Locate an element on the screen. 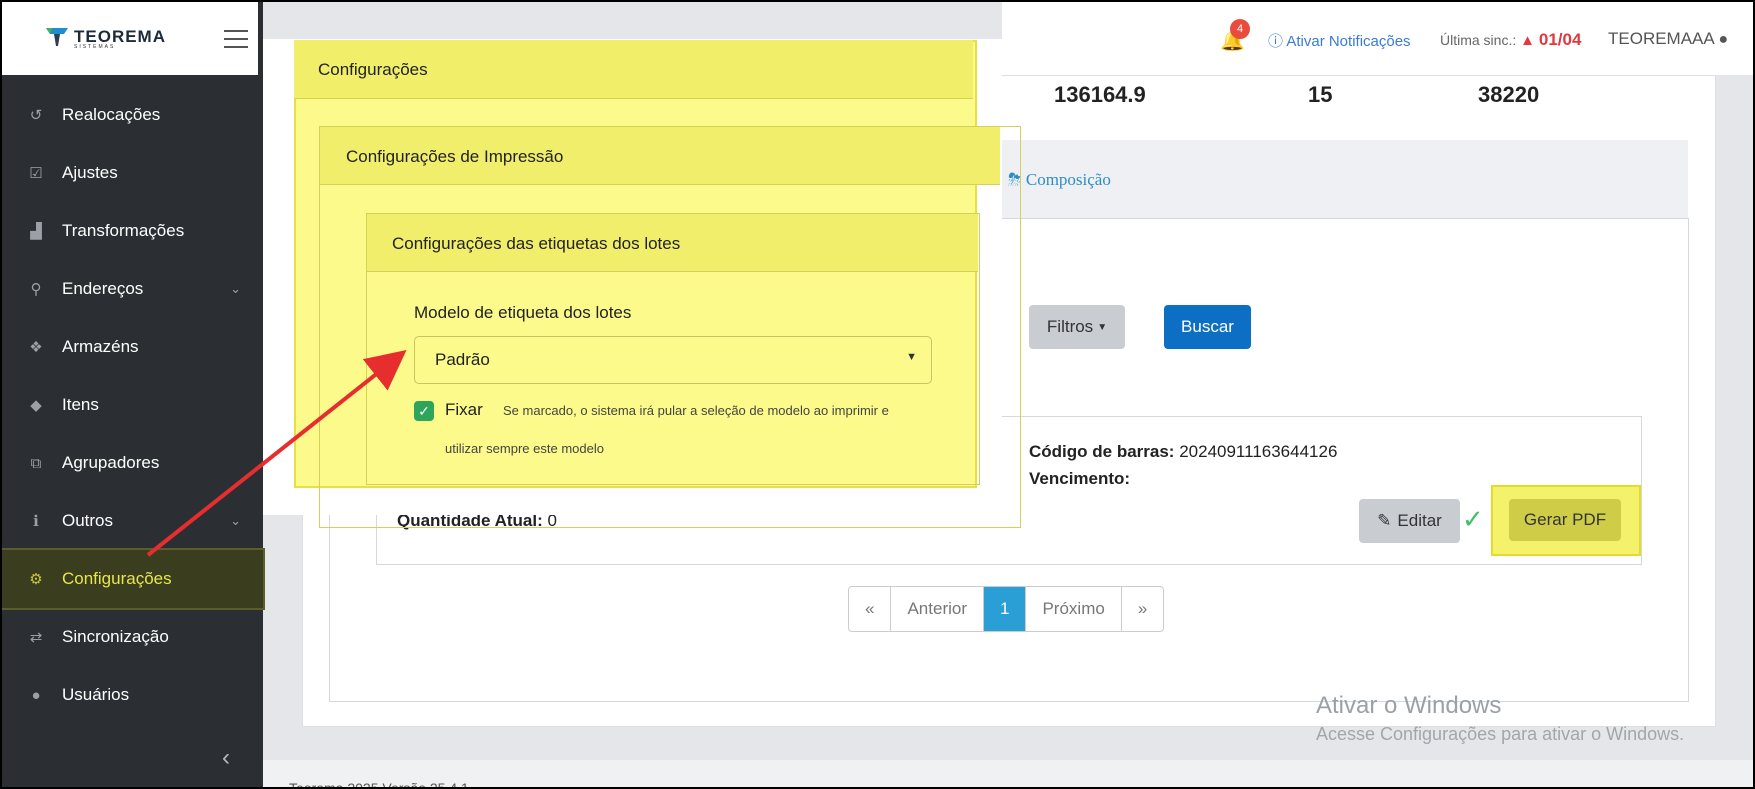 This screenshot has height=789, width=1755. check-square-icon: ☑ is located at coordinates (36, 173).